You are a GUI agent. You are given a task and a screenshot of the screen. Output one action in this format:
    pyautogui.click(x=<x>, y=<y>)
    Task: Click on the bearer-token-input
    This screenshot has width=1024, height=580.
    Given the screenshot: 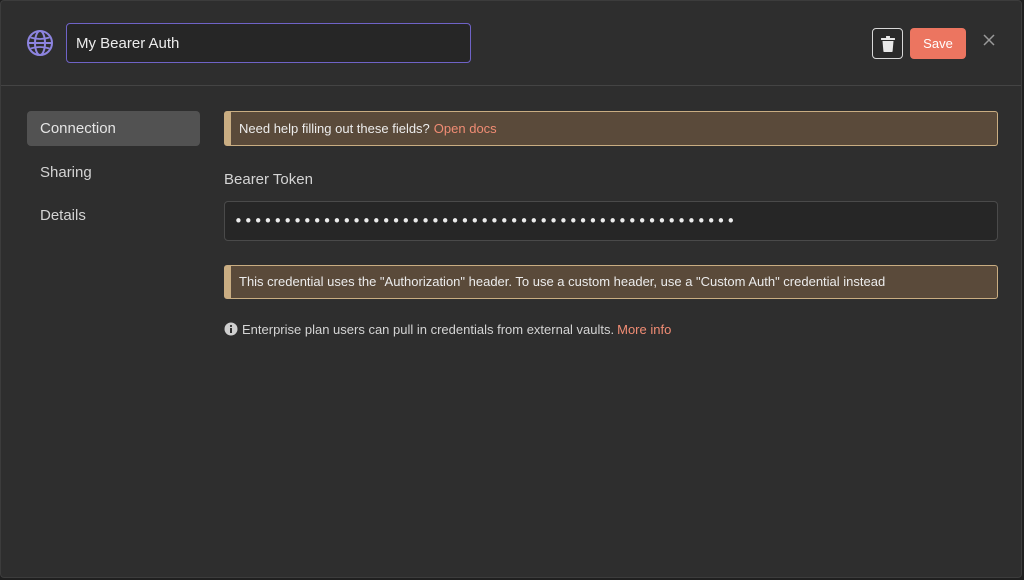 What is the action you would take?
    pyautogui.click(x=611, y=221)
    